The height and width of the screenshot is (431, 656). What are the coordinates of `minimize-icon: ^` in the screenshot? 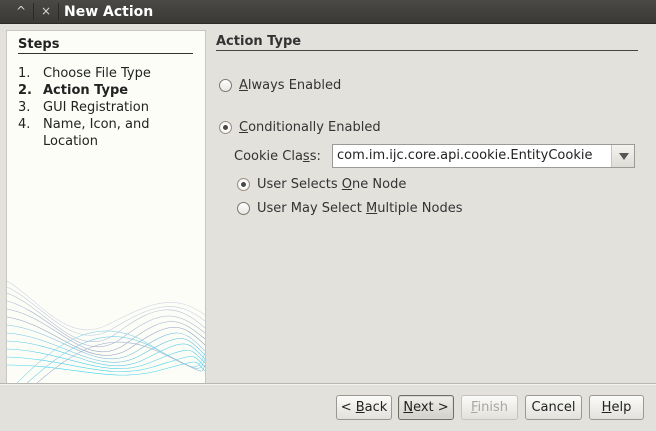 It's located at (21, 11).